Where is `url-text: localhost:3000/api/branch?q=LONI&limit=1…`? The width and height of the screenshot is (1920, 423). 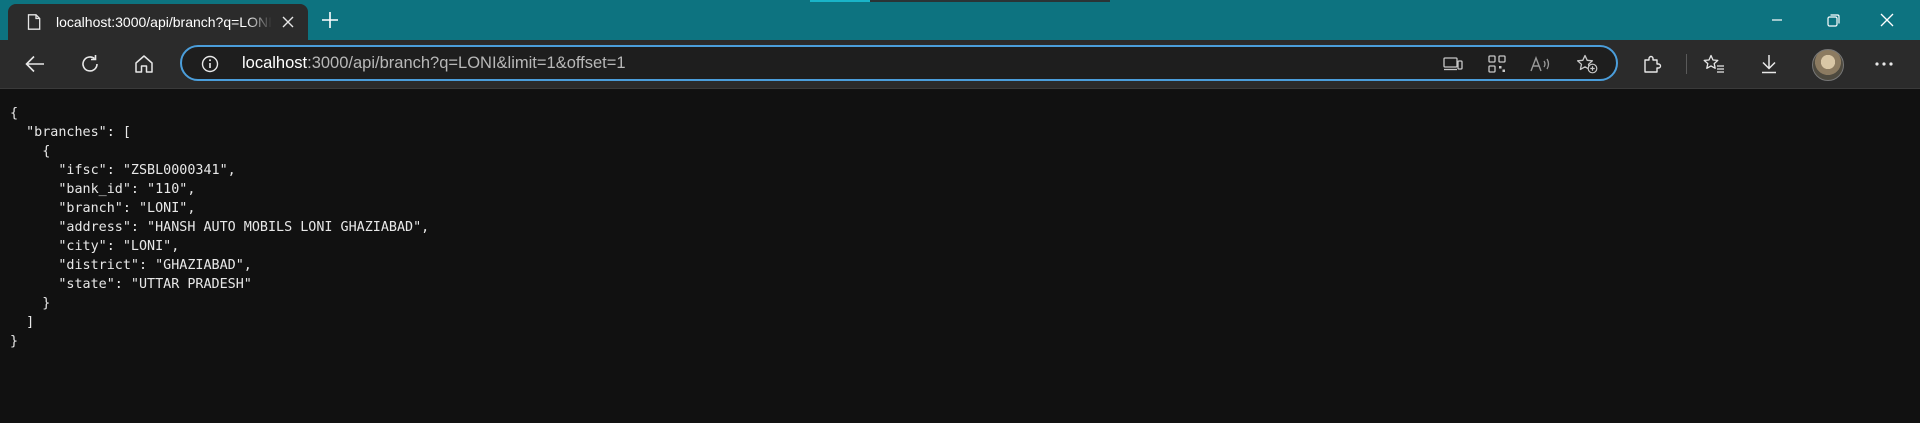
url-text: localhost:3000/api/branch?q=LONI&limit=1… is located at coordinates (434, 63).